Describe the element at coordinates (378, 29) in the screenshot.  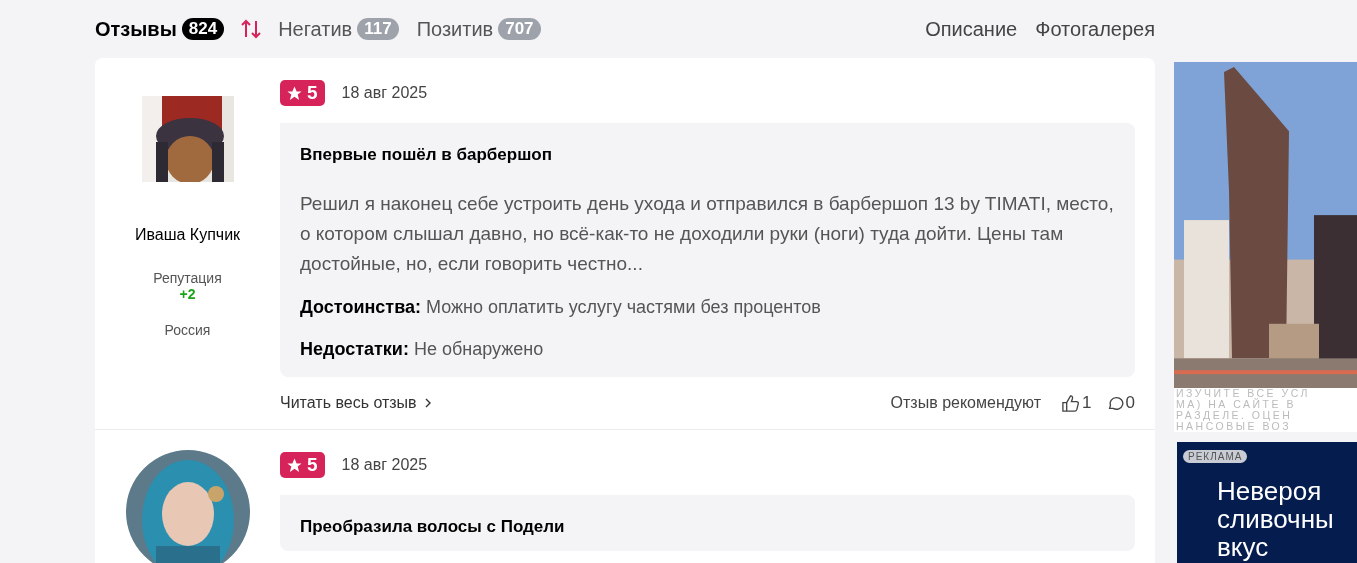
I see `count-badge: 117` at that location.